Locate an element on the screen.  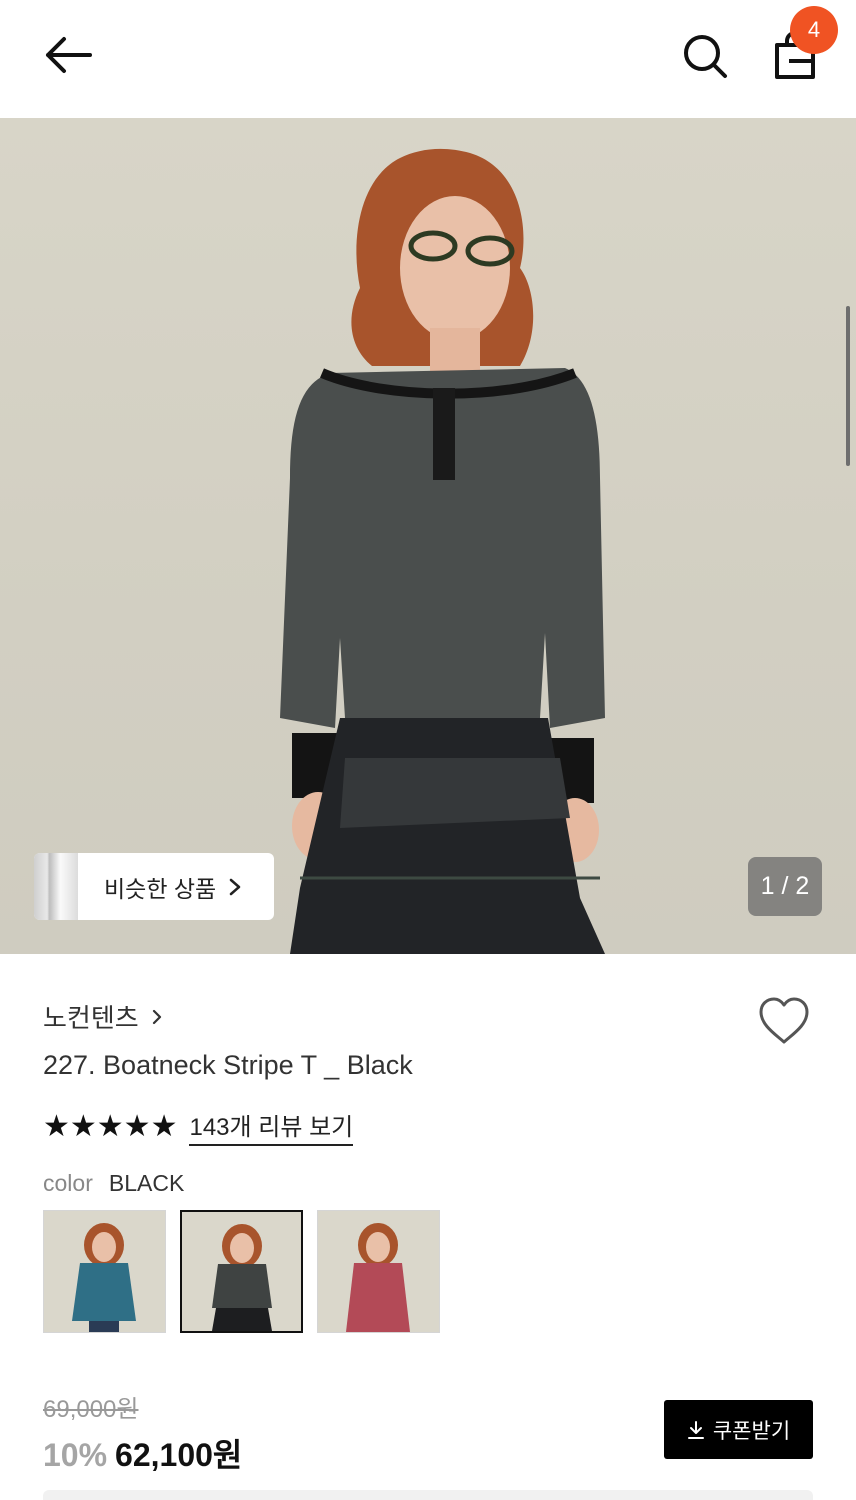
similar-product-thumbnail is located at coordinates (56, 886).